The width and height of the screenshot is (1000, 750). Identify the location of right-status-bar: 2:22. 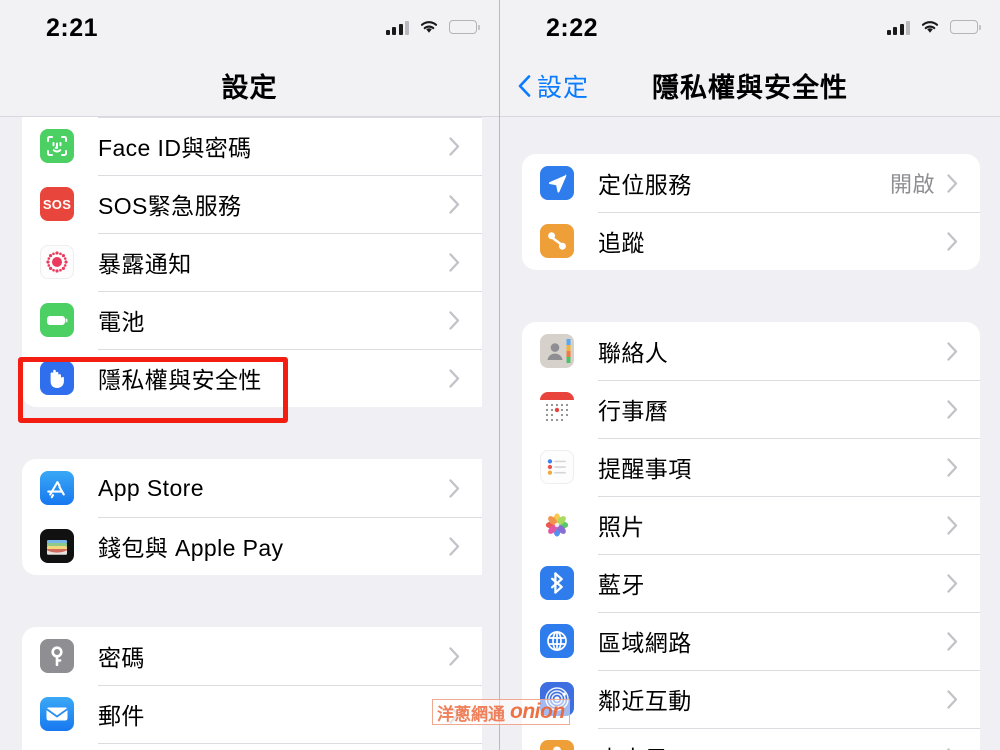
(750, 27).